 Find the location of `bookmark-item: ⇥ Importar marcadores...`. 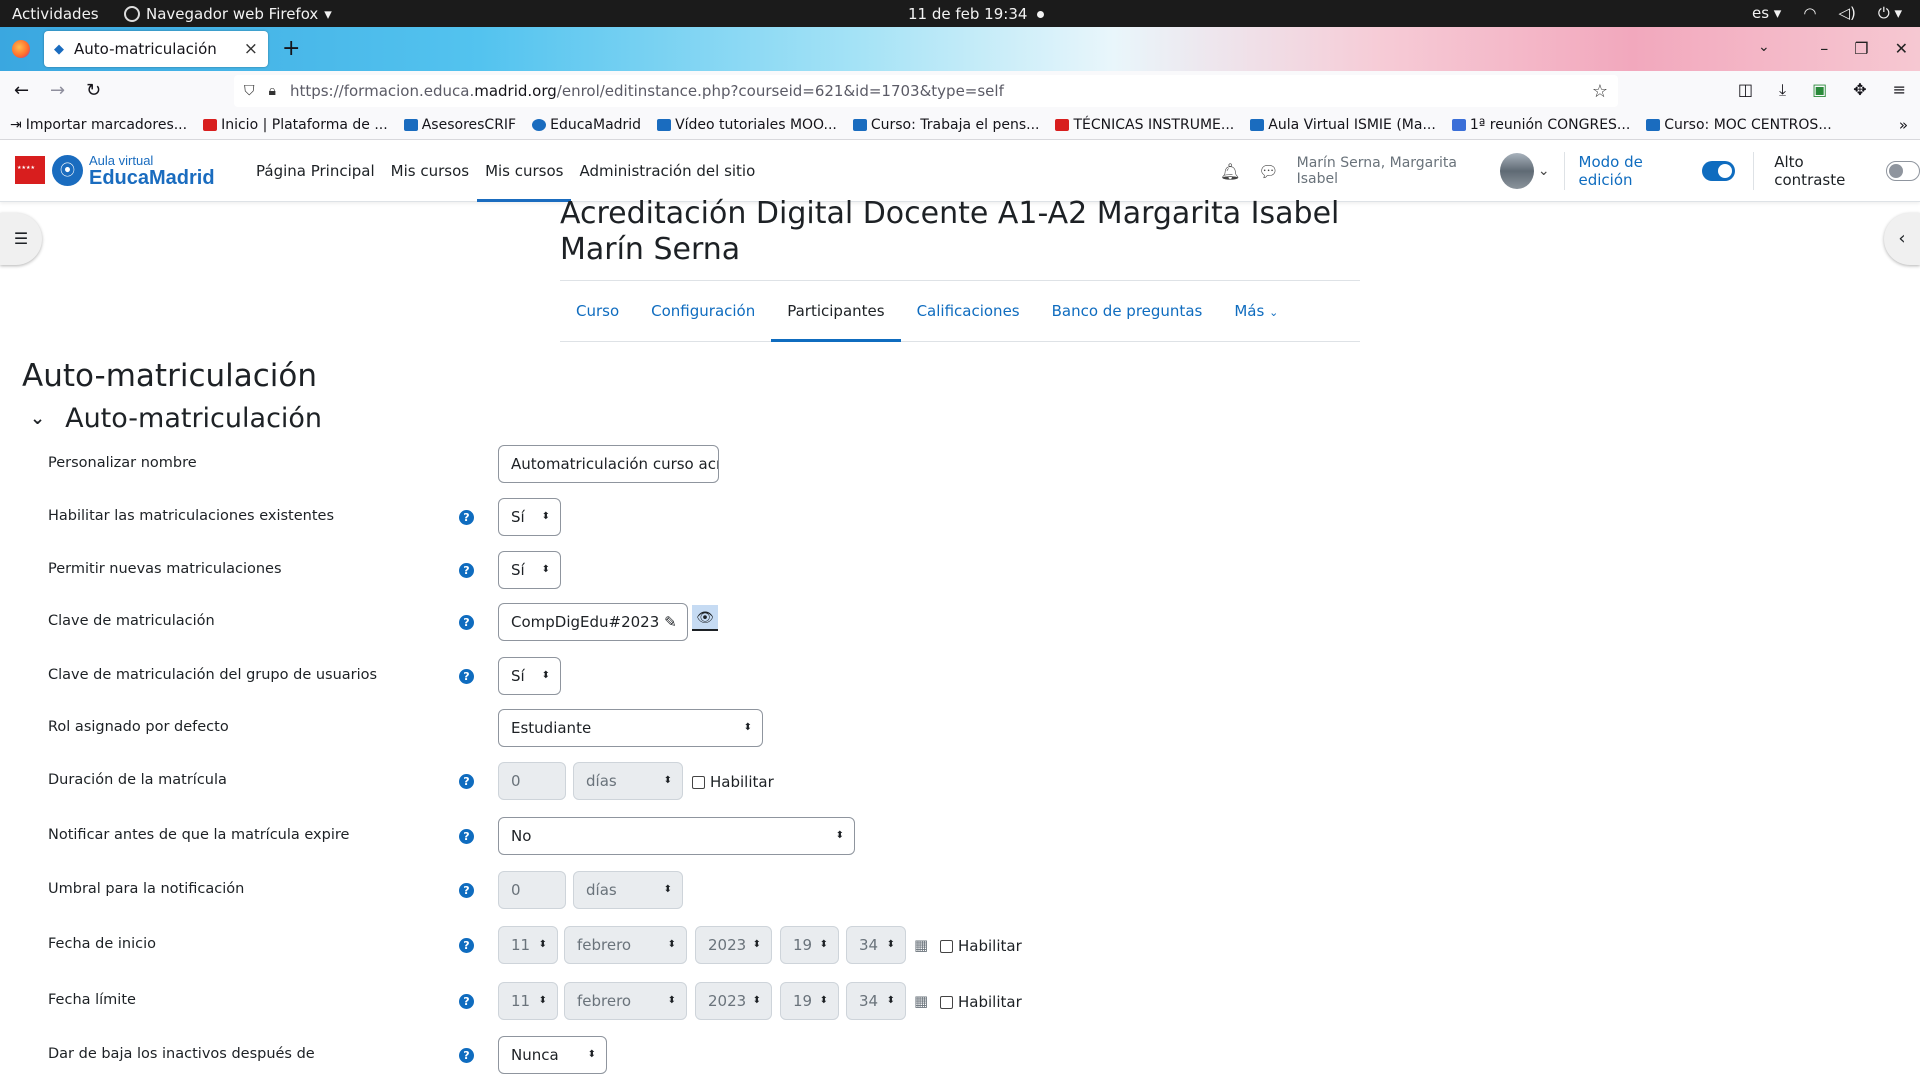

bookmark-item: ⇥ Importar marcadores... is located at coordinates (98, 125).